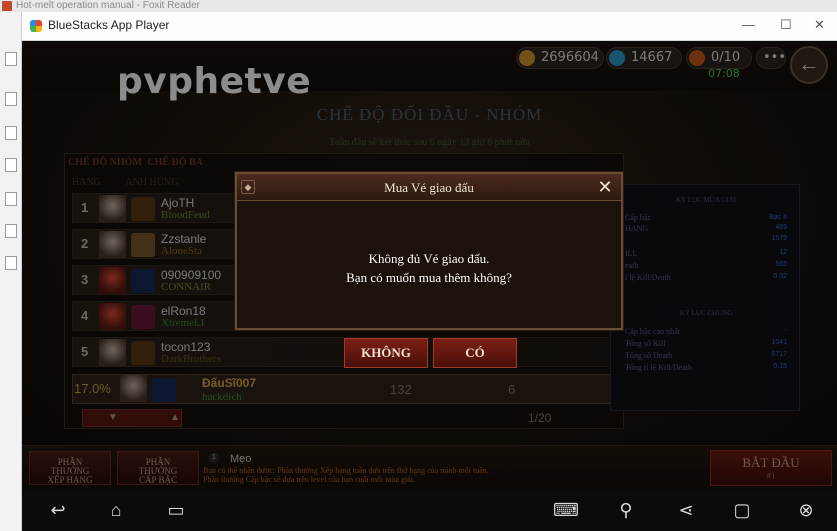 The height and width of the screenshot is (531, 837). What do you see at coordinates (429, 187) in the screenshot?
I see `dialog-title: Mua Vé giao đấu` at bounding box center [429, 187].